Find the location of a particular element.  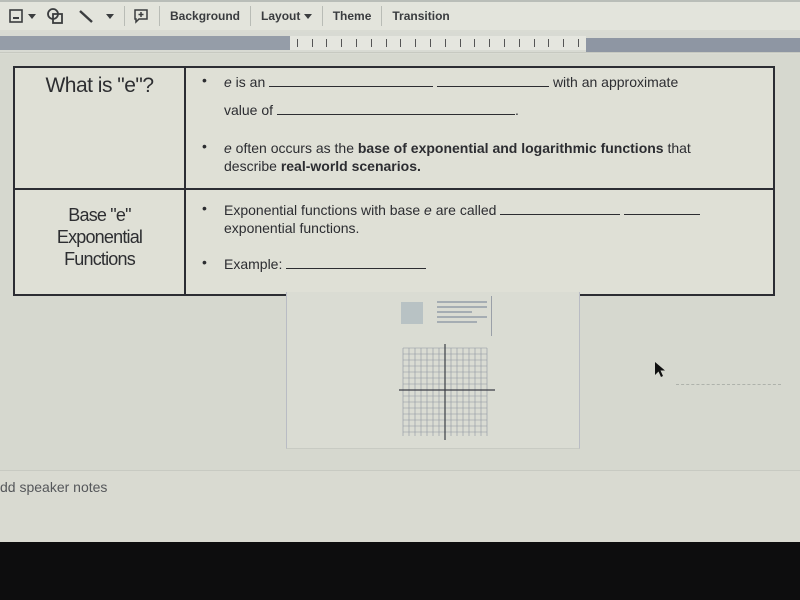

layout-label: Layout is located at coordinates (281, 16).